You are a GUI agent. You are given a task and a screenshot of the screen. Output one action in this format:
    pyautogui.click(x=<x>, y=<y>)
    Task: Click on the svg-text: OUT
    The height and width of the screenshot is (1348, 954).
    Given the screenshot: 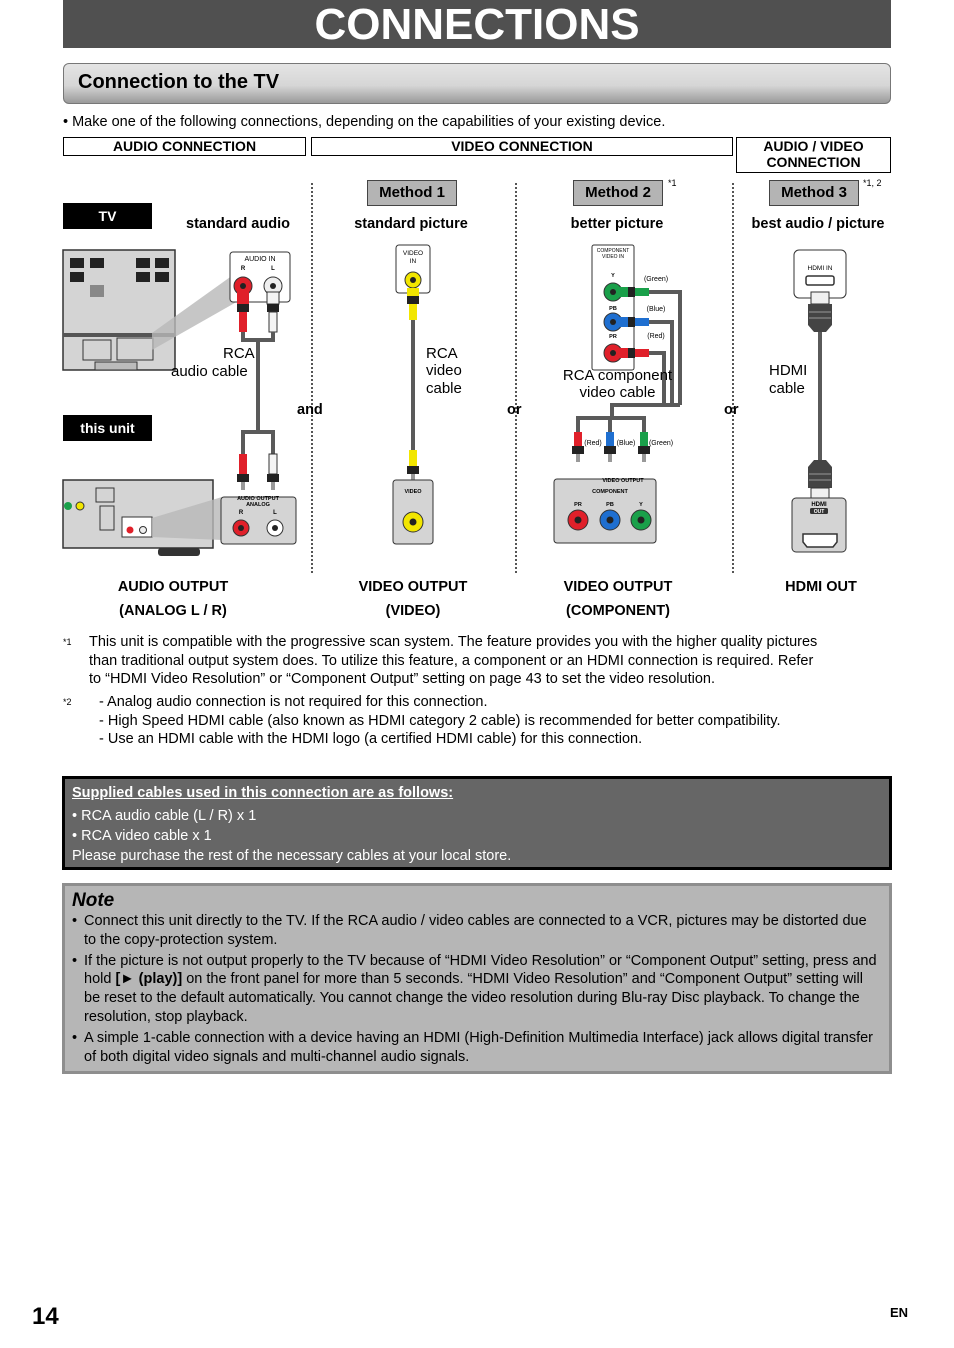 What is the action you would take?
    pyautogui.click(x=819, y=512)
    